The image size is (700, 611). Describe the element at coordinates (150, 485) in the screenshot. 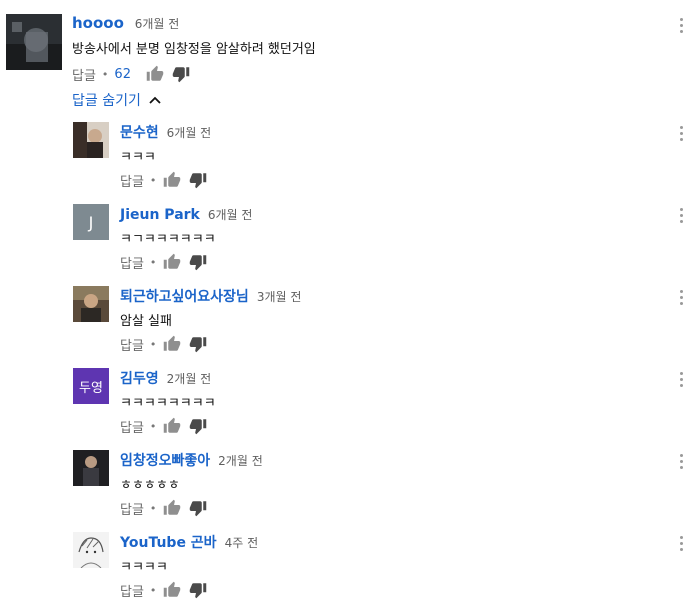

I see `reply-text: ㅎㅎㅎㅎㅎ` at that location.